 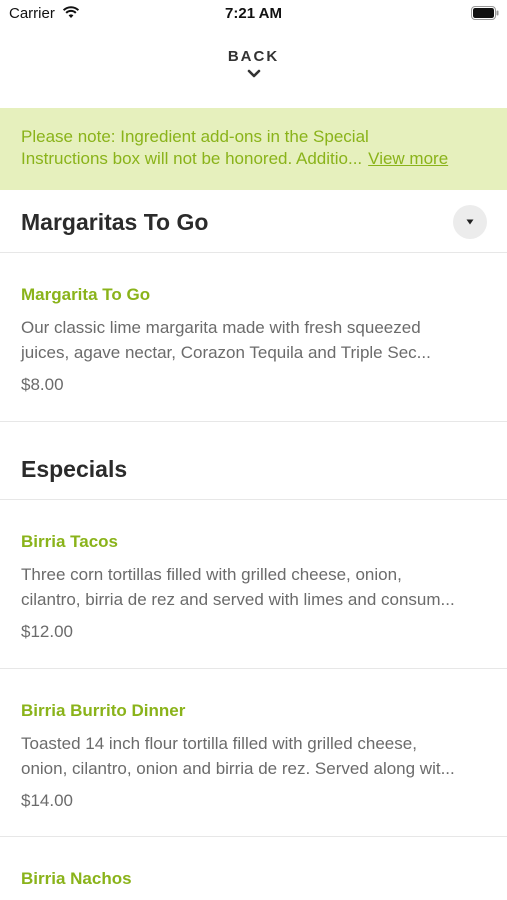 What do you see at coordinates (253, 73) in the screenshot?
I see `chevron-down-icon` at bounding box center [253, 73].